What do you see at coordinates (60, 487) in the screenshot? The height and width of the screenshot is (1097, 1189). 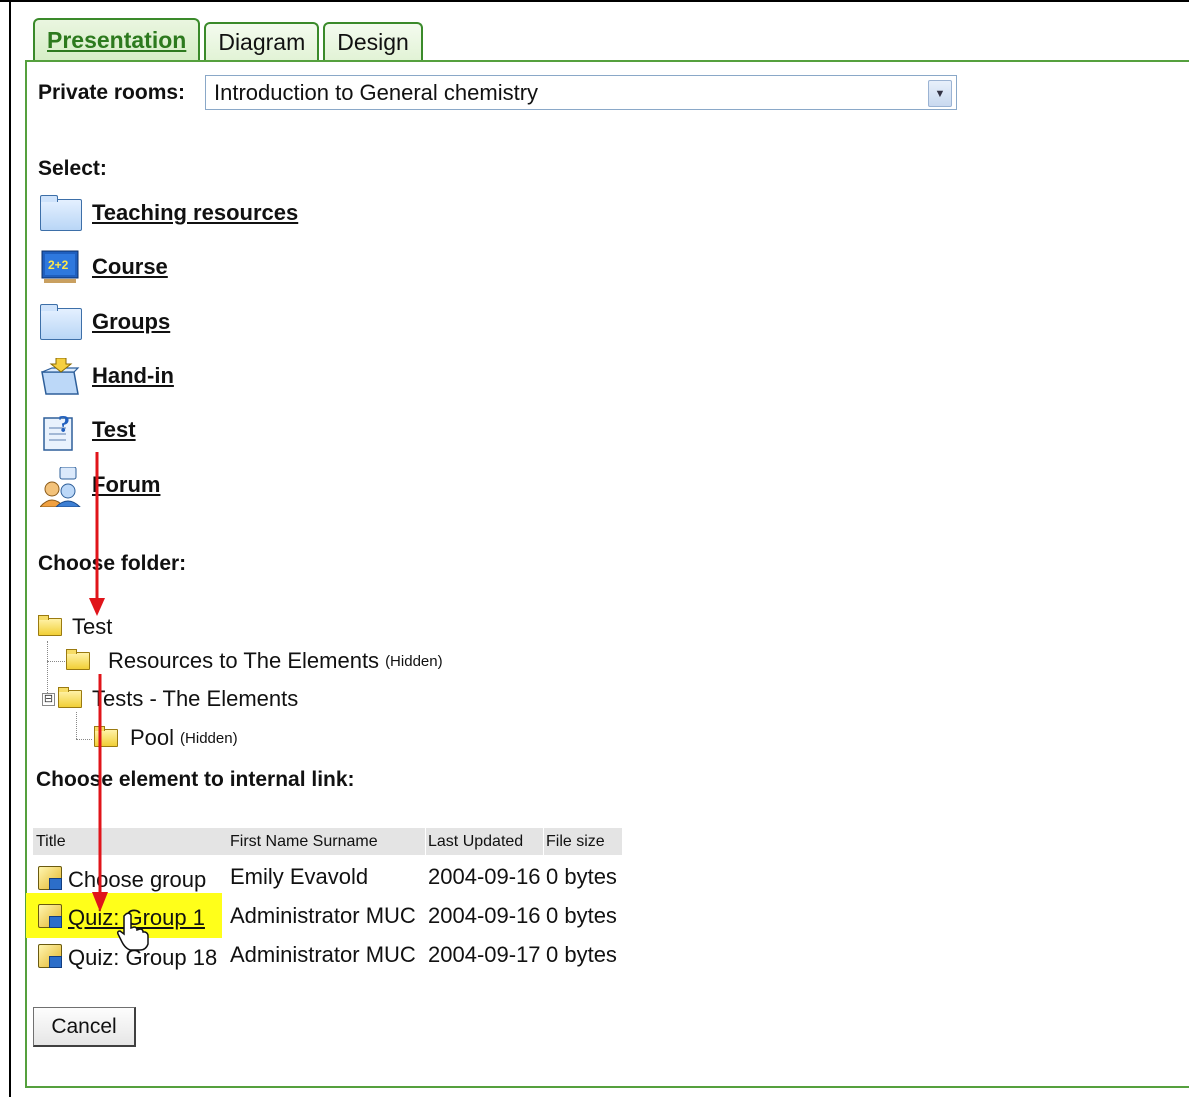 I see `forum-icon` at bounding box center [60, 487].